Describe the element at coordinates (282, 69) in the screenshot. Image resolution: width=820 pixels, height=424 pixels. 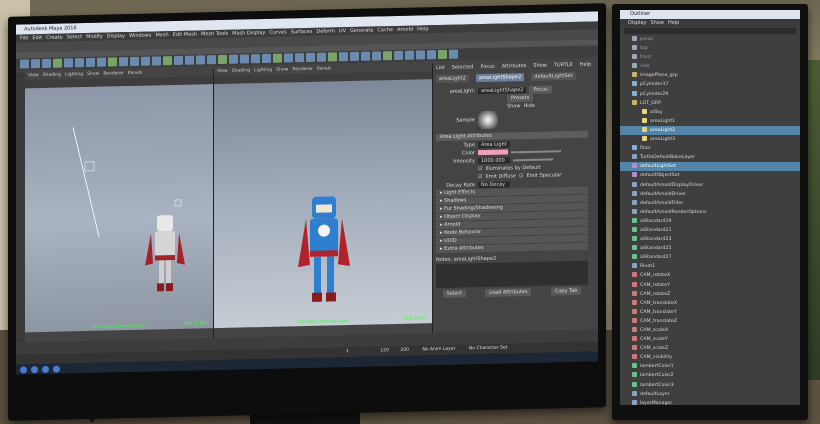
I see `viewport-menu-item: Show` at that location.